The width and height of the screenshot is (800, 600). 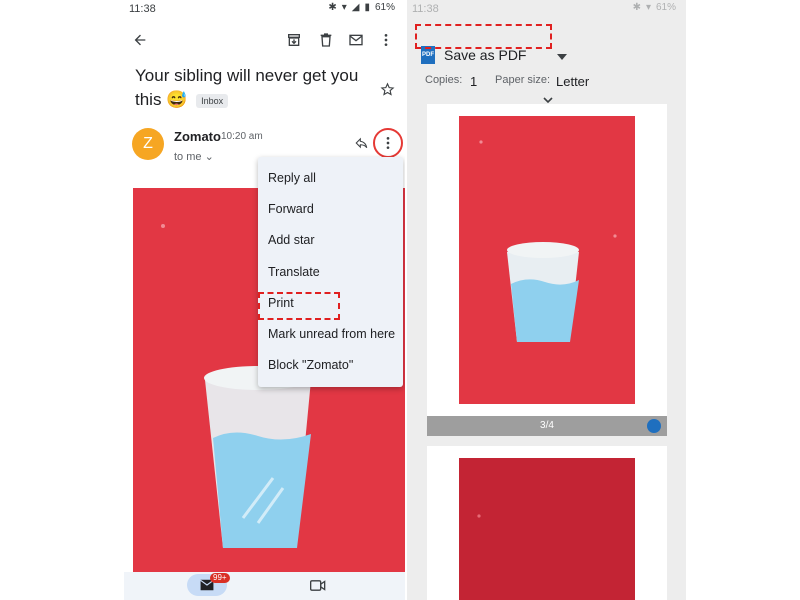 I want to click on signal-icon: ◢, so click(x=355, y=7).